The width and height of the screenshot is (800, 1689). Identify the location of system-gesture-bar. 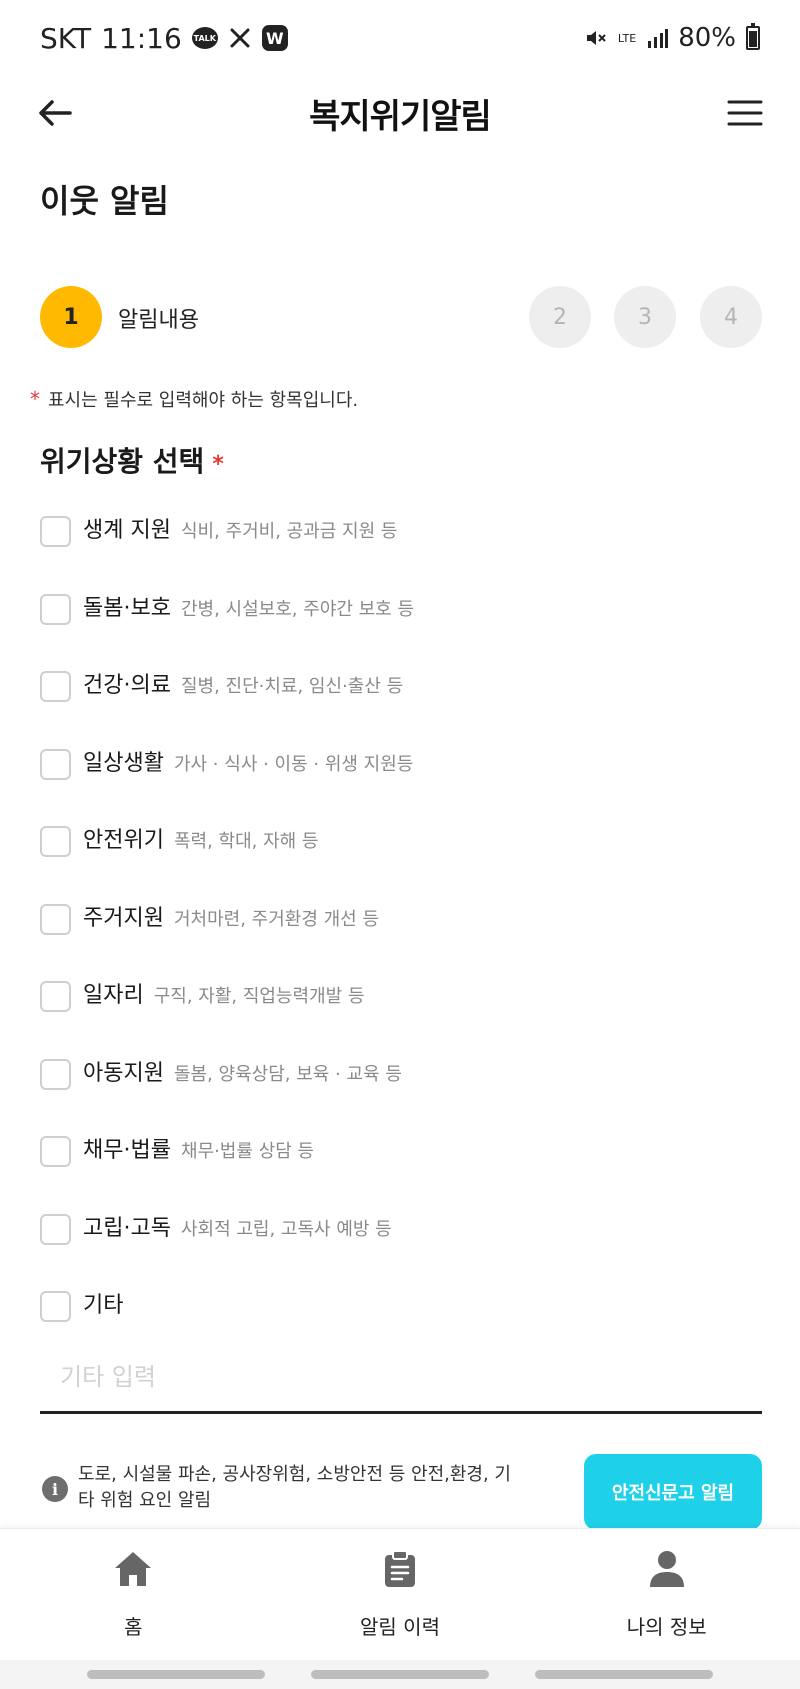
(400, 1674).